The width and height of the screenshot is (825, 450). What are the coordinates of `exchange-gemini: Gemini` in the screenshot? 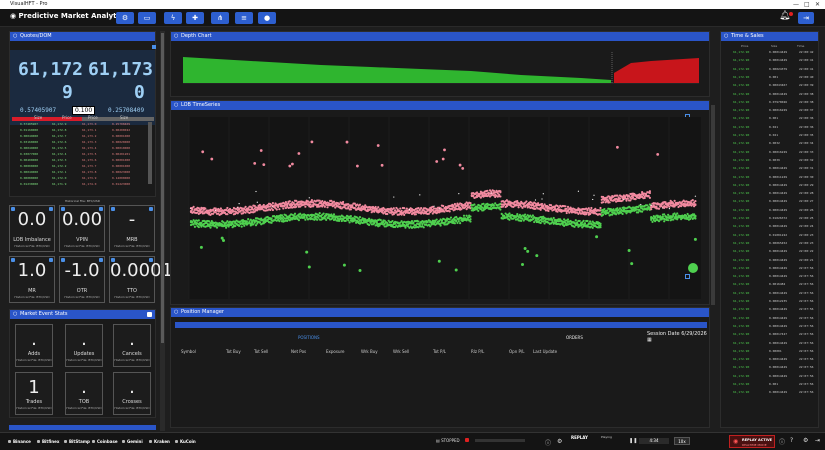 It's located at (132, 441).